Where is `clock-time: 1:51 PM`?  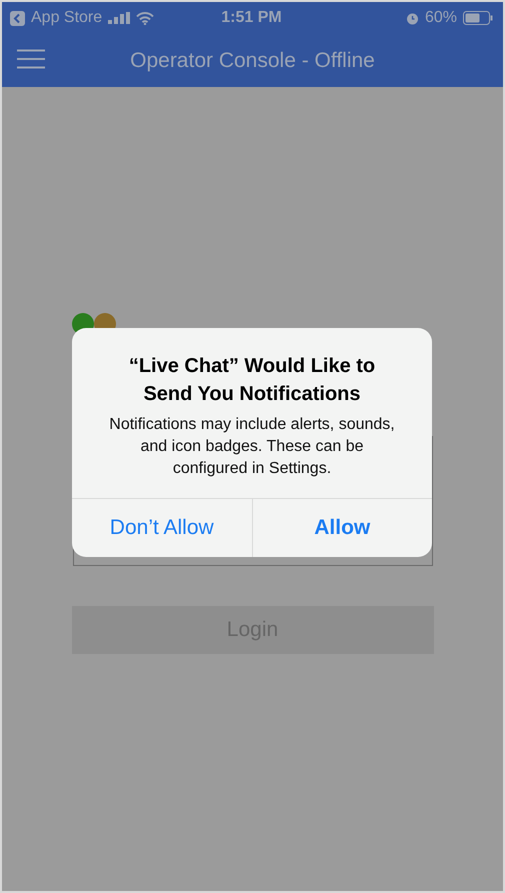
clock-time: 1:51 PM is located at coordinates (251, 18).